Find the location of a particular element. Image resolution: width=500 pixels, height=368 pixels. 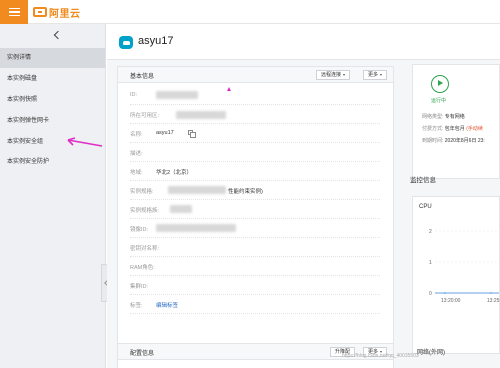

field-region-value: 华北2（北京） is located at coordinates (174, 173).